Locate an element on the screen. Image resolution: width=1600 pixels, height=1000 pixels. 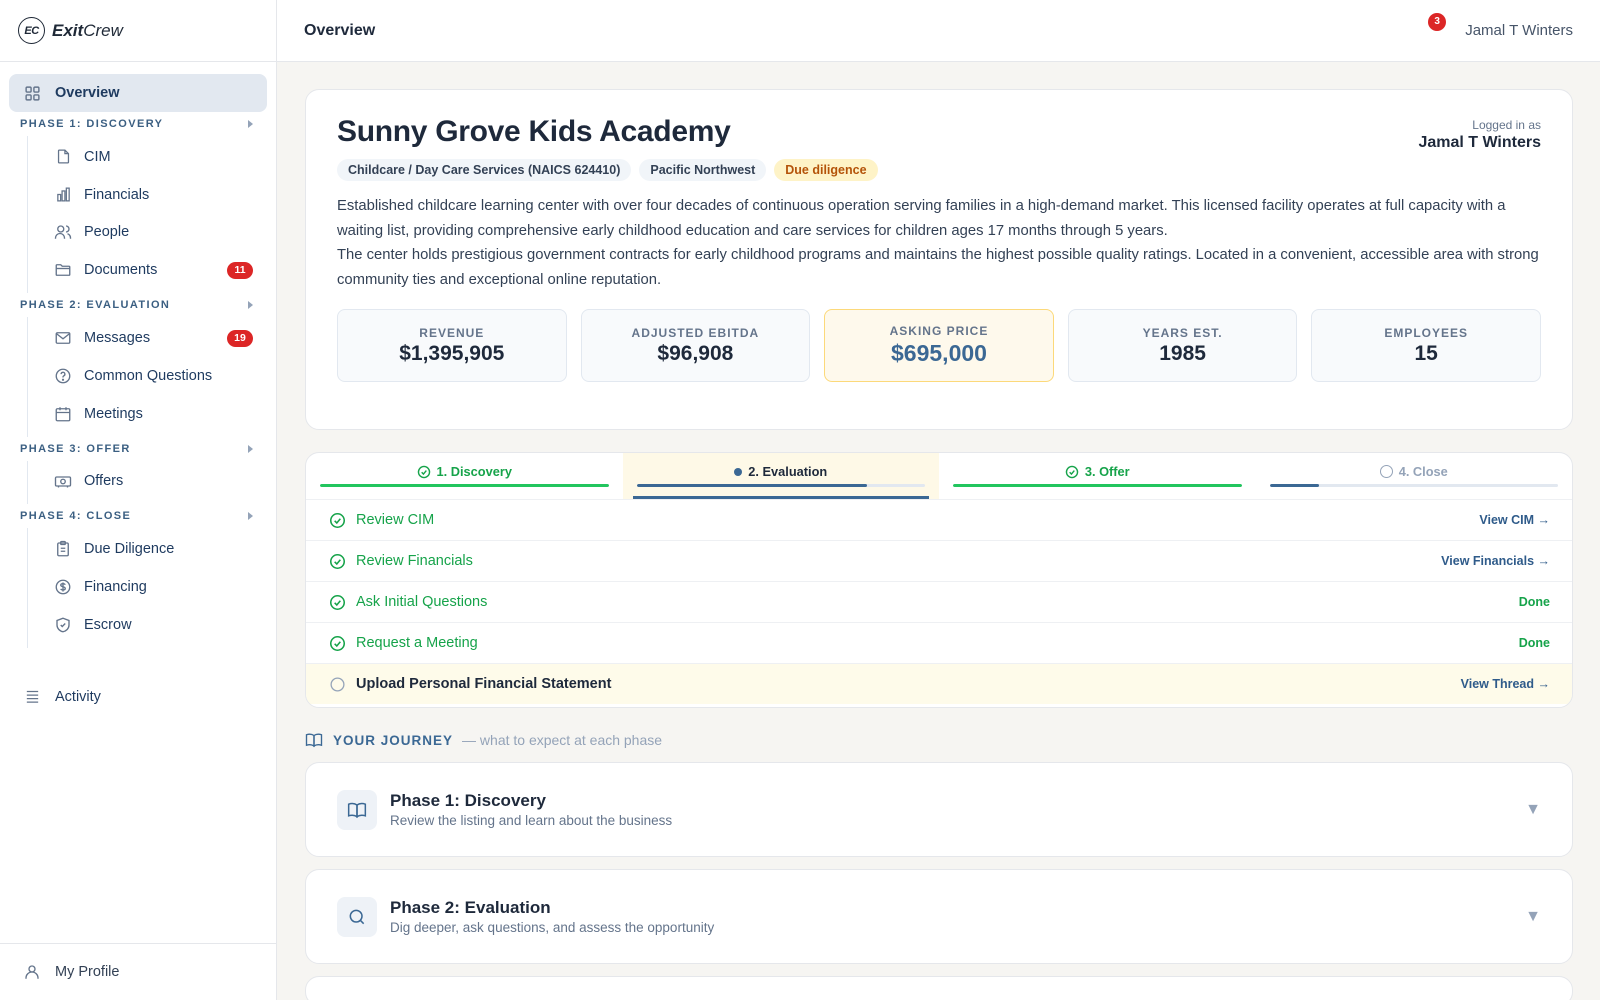
journey-subtitle: — what to expect at each phase is located at coordinates (562, 740).